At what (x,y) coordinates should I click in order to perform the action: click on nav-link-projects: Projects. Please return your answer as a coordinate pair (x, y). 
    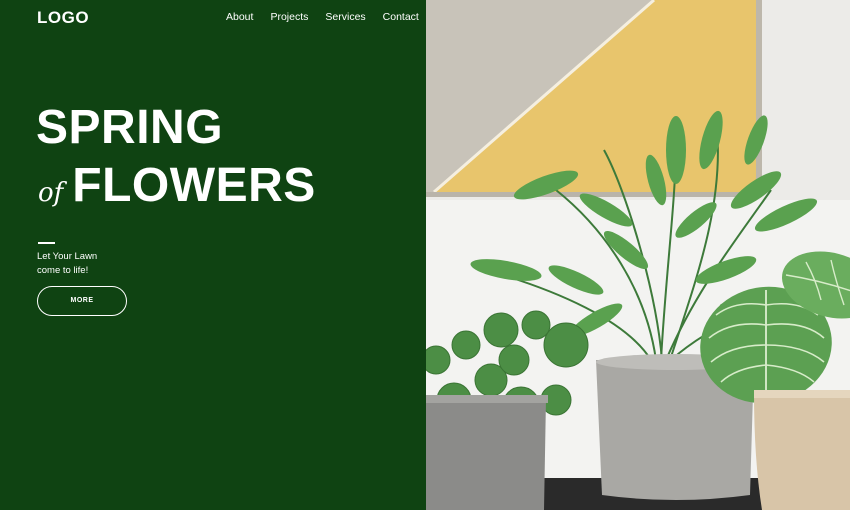
    Looking at the image, I should click on (289, 17).